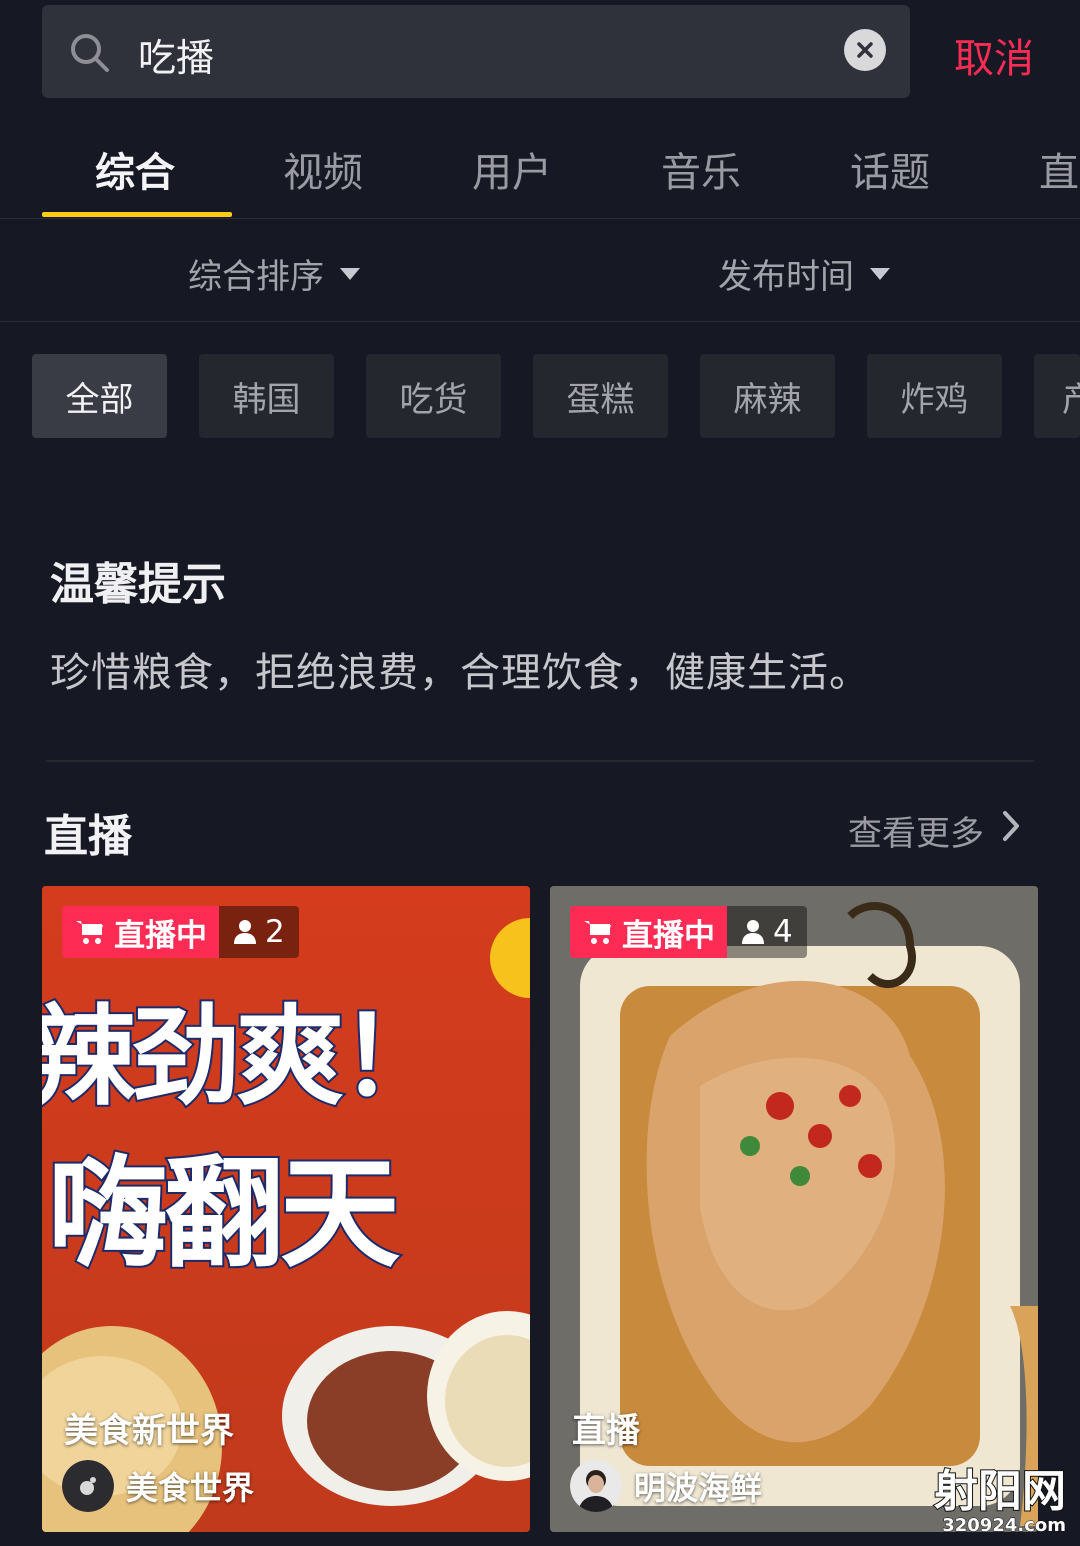 This screenshot has height=1546, width=1080. What do you see at coordinates (149, 1431) in the screenshot?
I see `card-title: 美食新世界` at bounding box center [149, 1431].